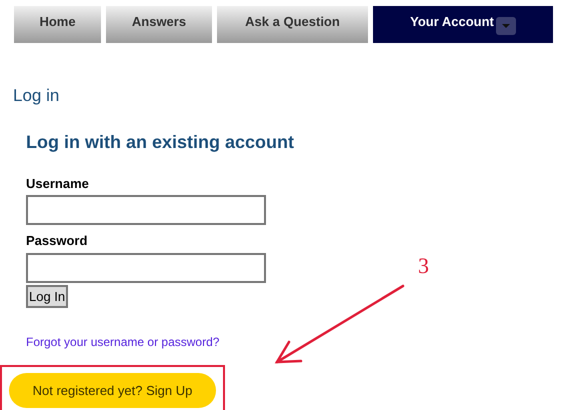  I want to click on nav-tab: Your Account, so click(463, 24).